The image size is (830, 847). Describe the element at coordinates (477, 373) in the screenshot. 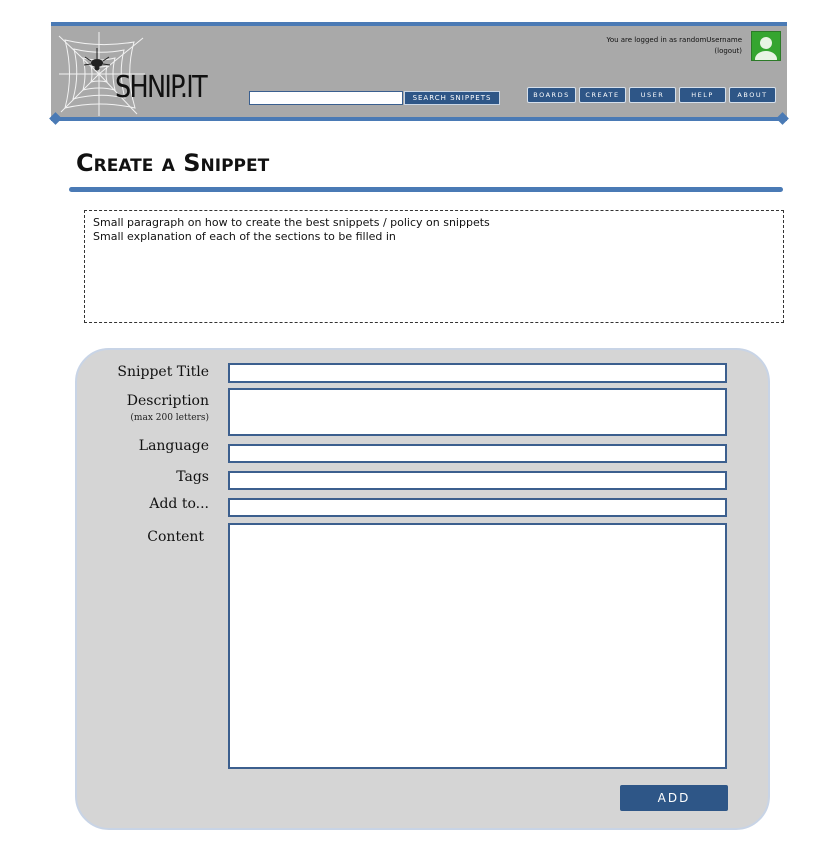

I see `snippet-title-input` at that location.